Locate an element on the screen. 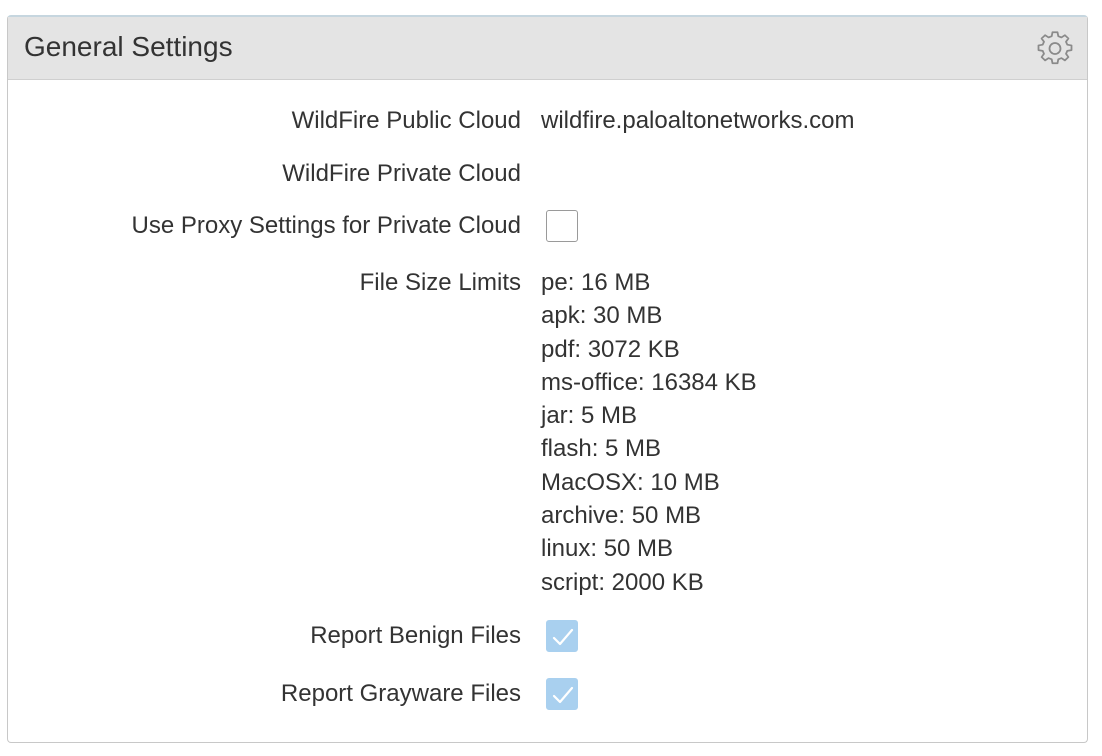 This screenshot has width=1102, height=756. row-report-grayware: Report Grayware Files is located at coordinates (547, 694).